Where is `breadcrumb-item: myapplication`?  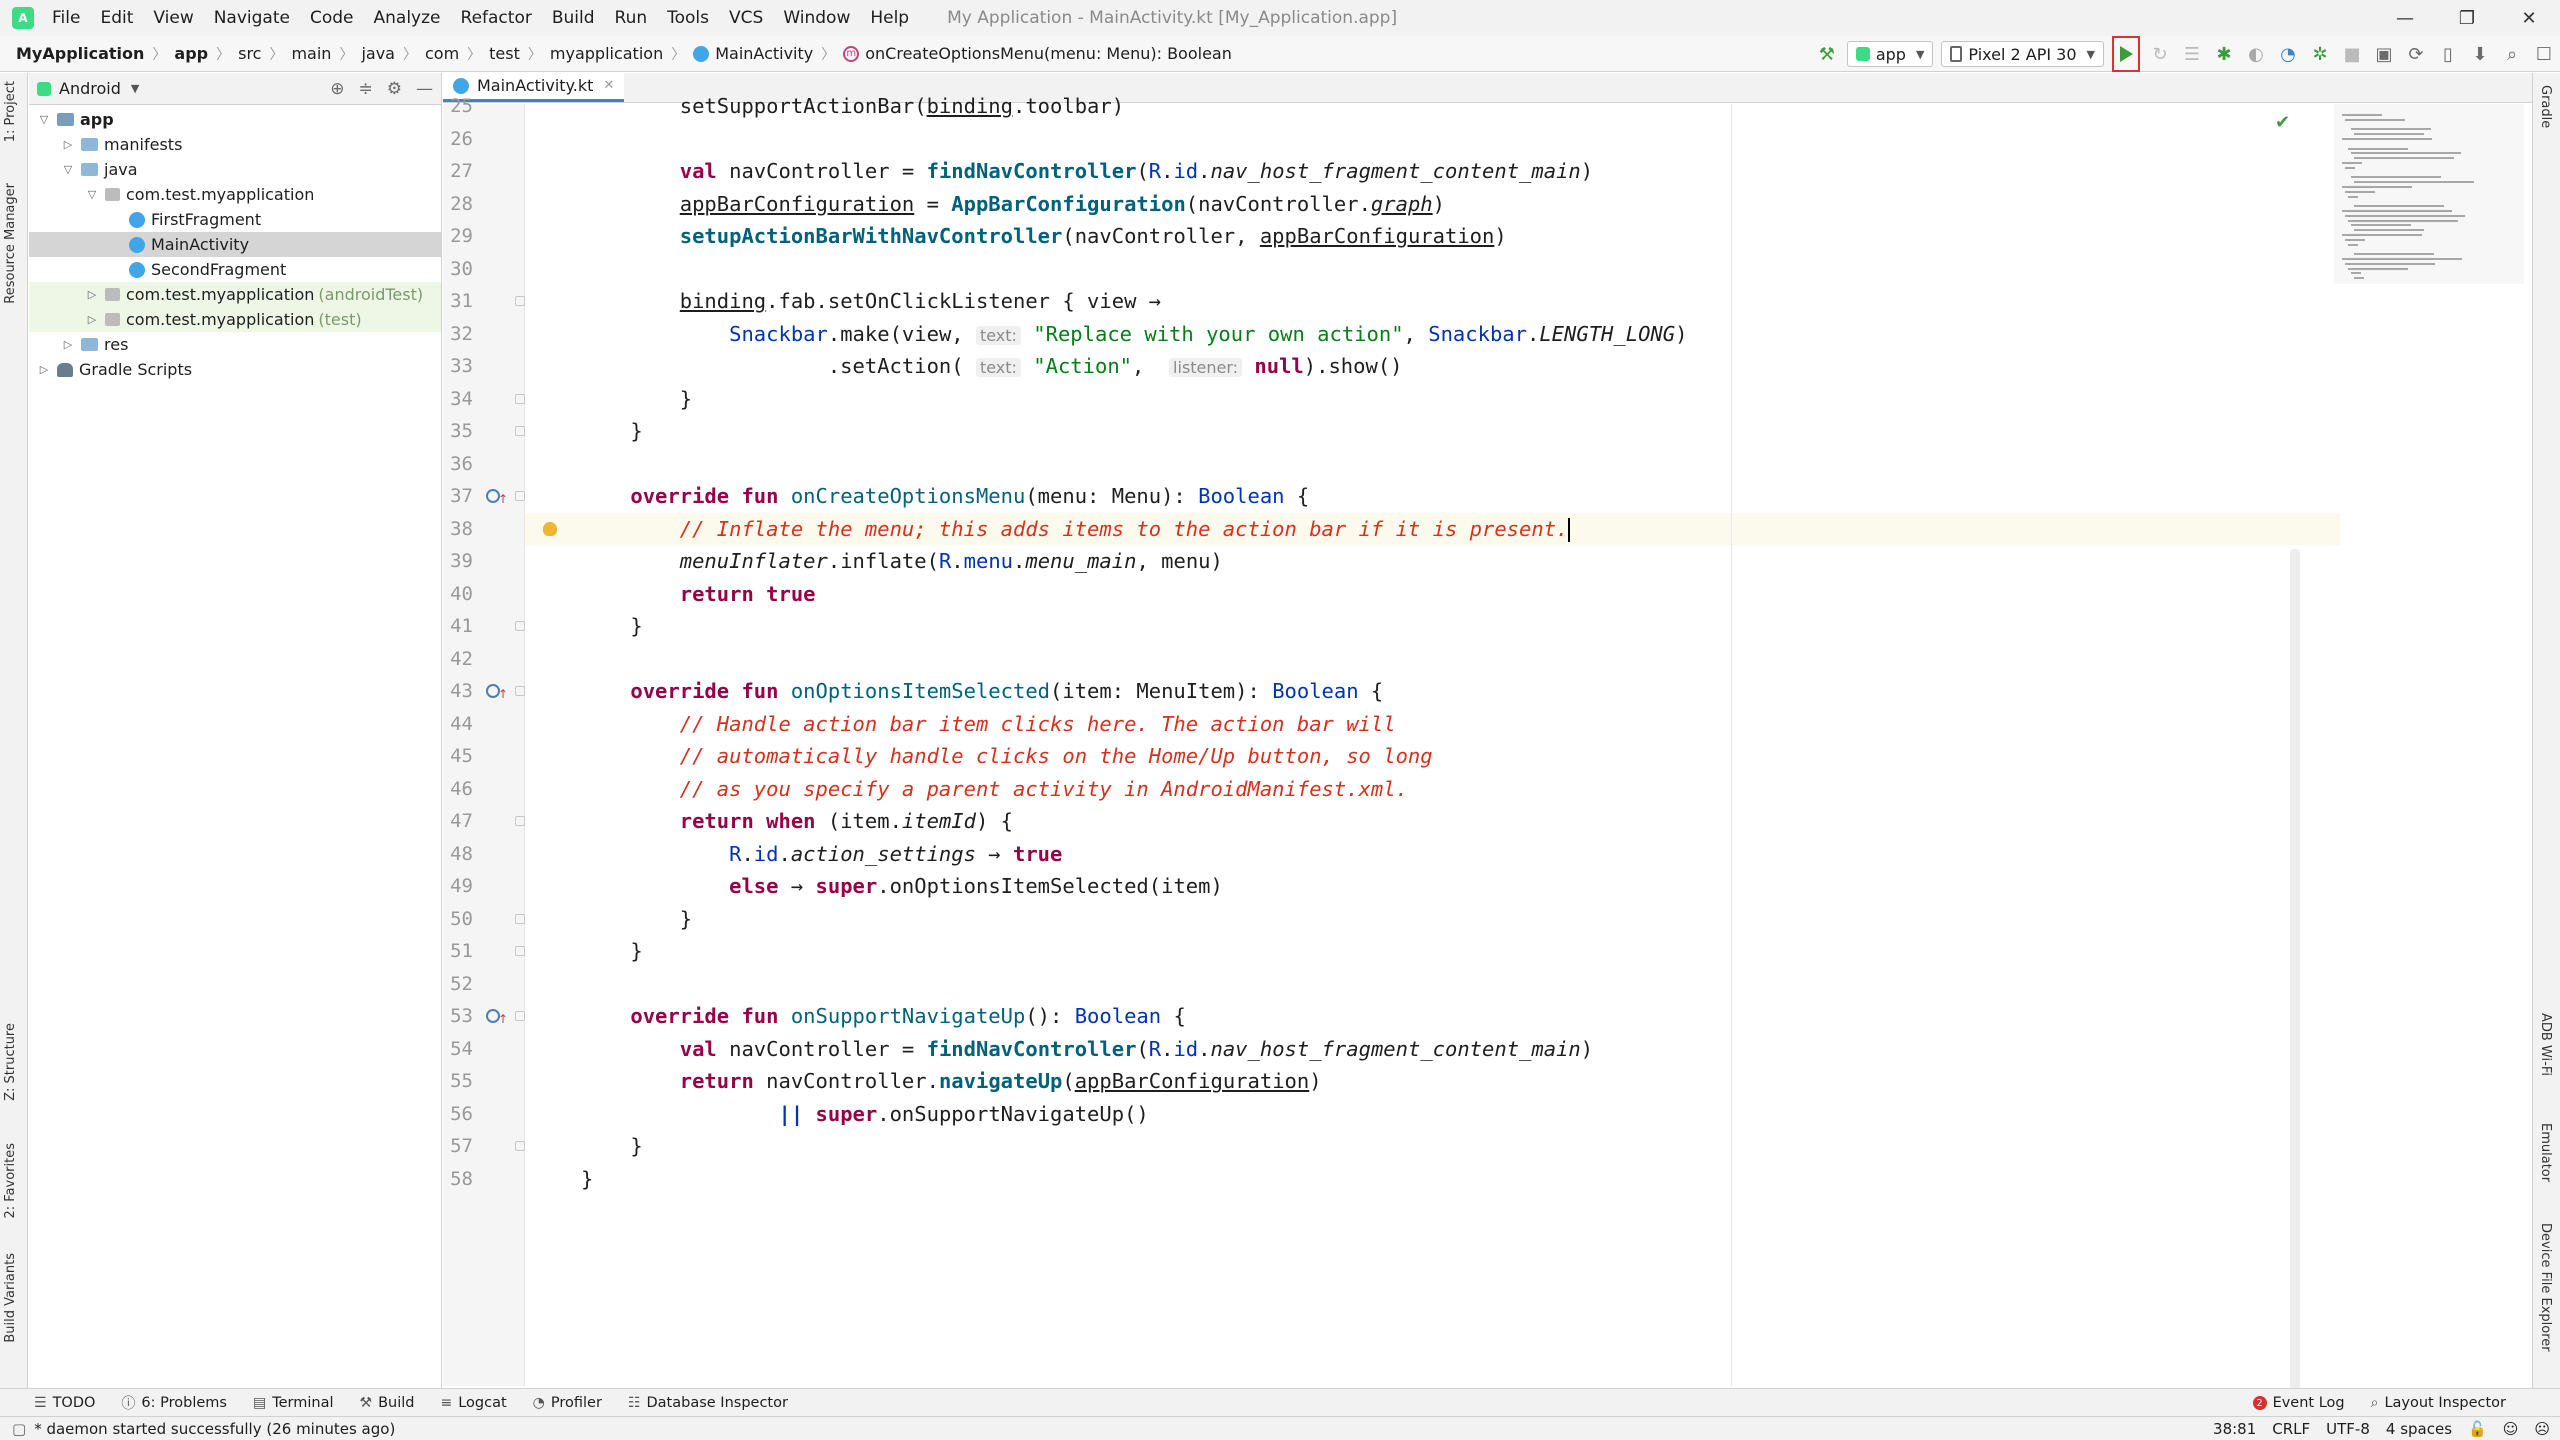
breadcrumb-item: myapplication is located at coordinates (606, 53).